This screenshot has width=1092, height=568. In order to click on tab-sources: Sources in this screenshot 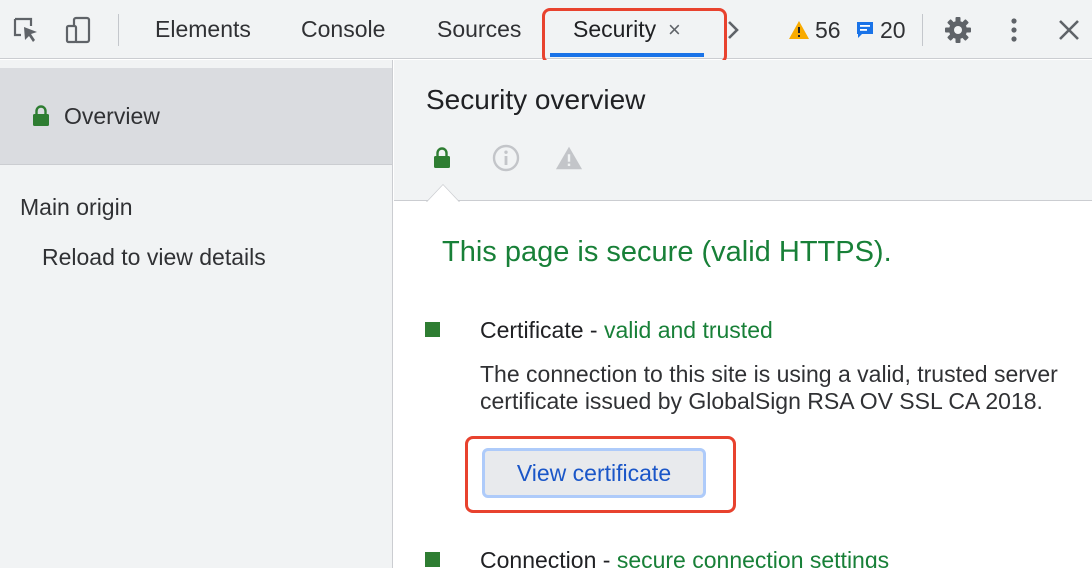, I will do `click(479, 29)`.